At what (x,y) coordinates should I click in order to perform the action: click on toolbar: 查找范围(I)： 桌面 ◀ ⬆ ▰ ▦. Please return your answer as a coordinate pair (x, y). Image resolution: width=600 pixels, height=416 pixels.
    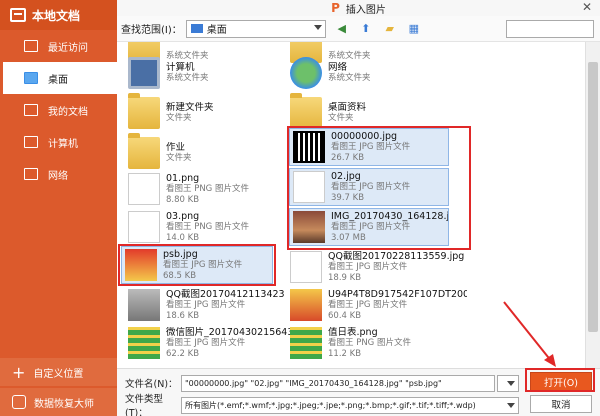
    Looking at the image, I should click on (358, 29).